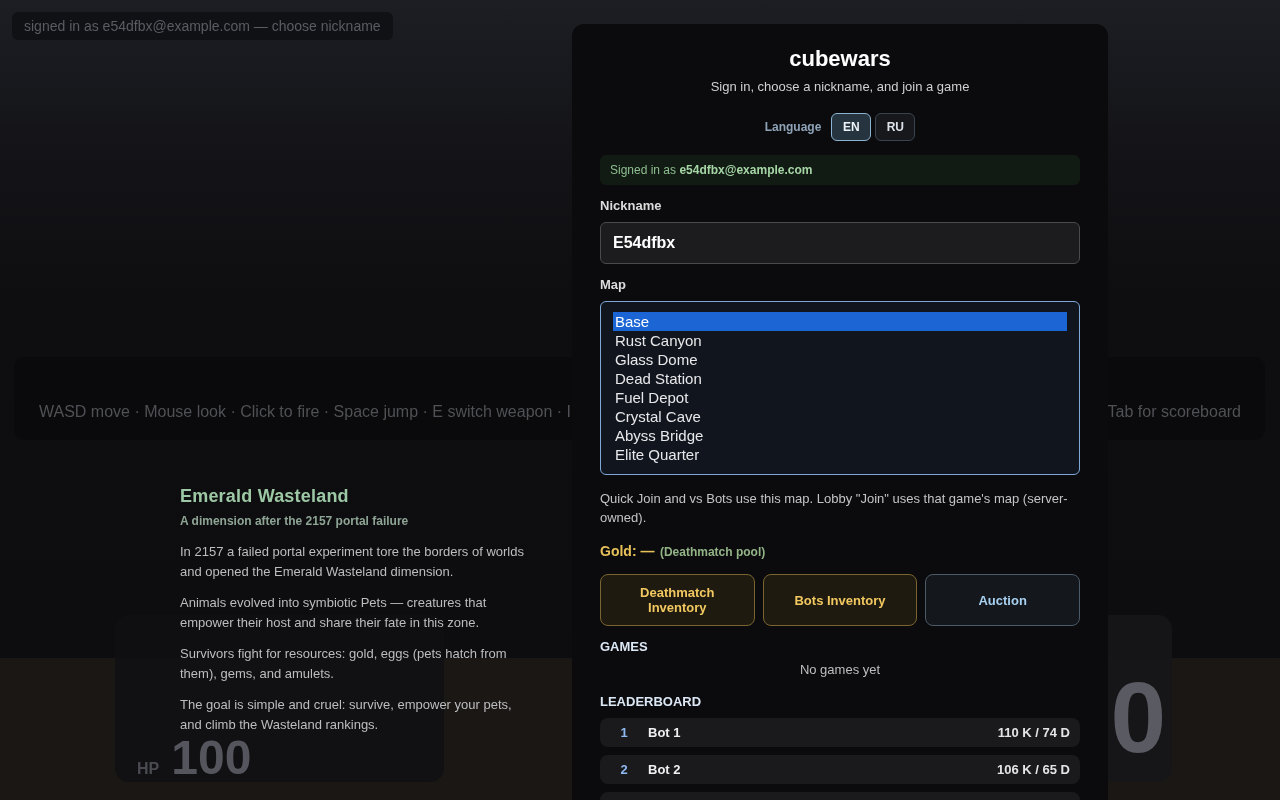 This screenshot has height=800, width=1280. I want to click on hp-label: HP, so click(148, 769).